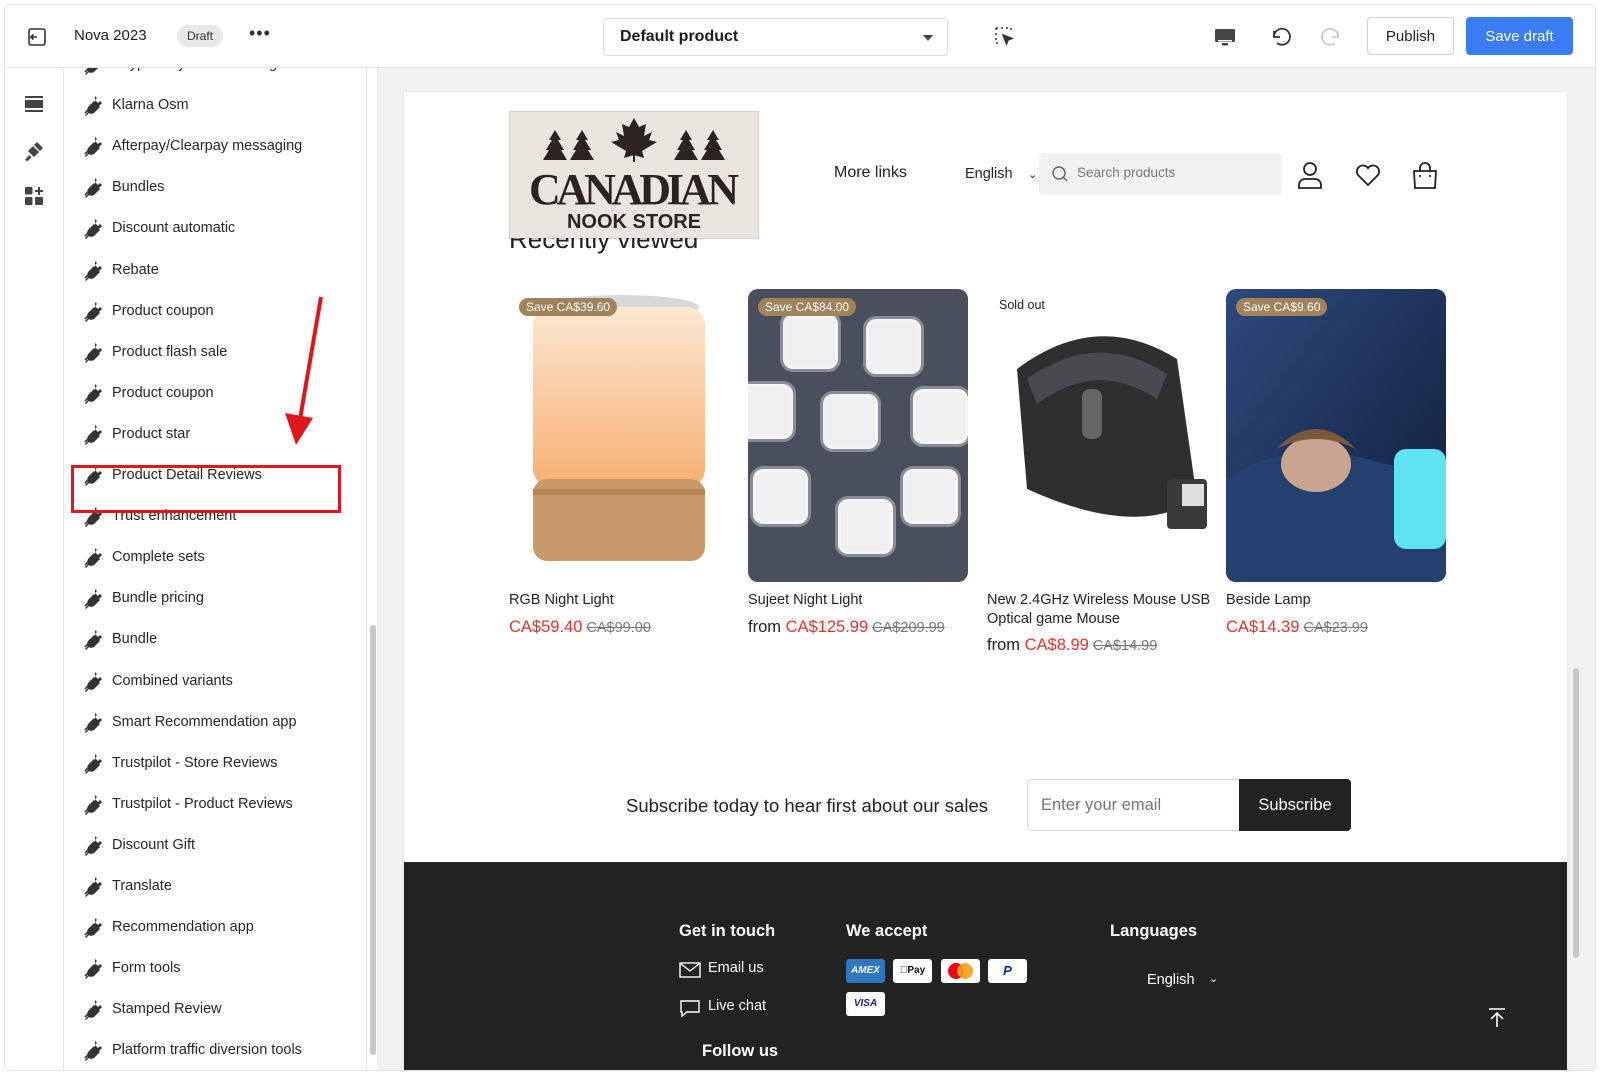 This screenshot has height=1075, width=1600. I want to click on highlight-box, so click(206, 489).